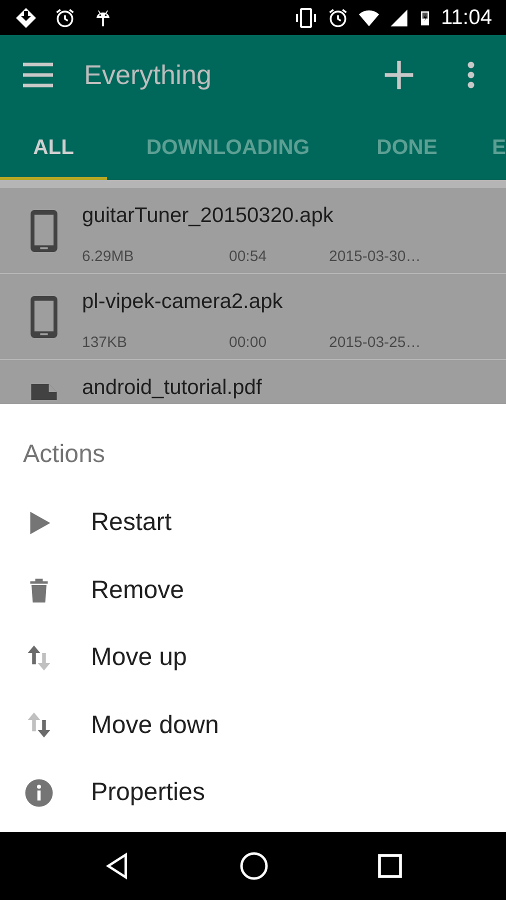 The height and width of the screenshot is (900, 506). What do you see at coordinates (248, 342) in the screenshot?
I see `file-time: 00:00` at bounding box center [248, 342].